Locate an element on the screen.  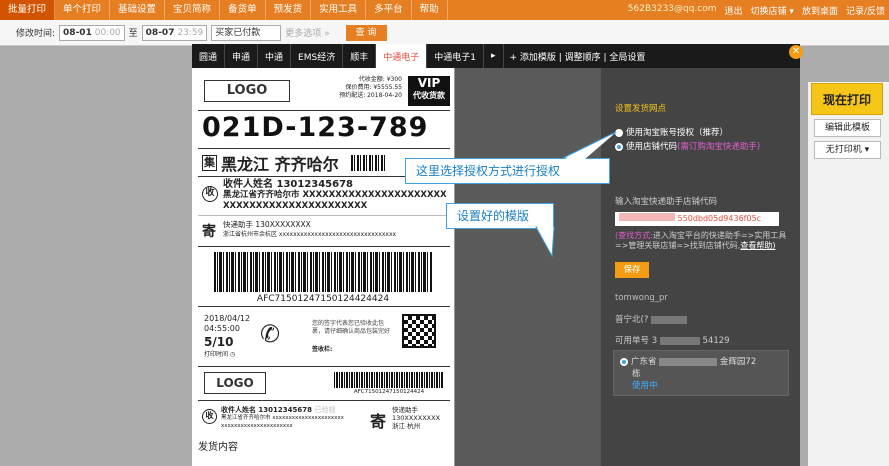
tab-more-arrow: ▸ is located at coordinates (494, 56).